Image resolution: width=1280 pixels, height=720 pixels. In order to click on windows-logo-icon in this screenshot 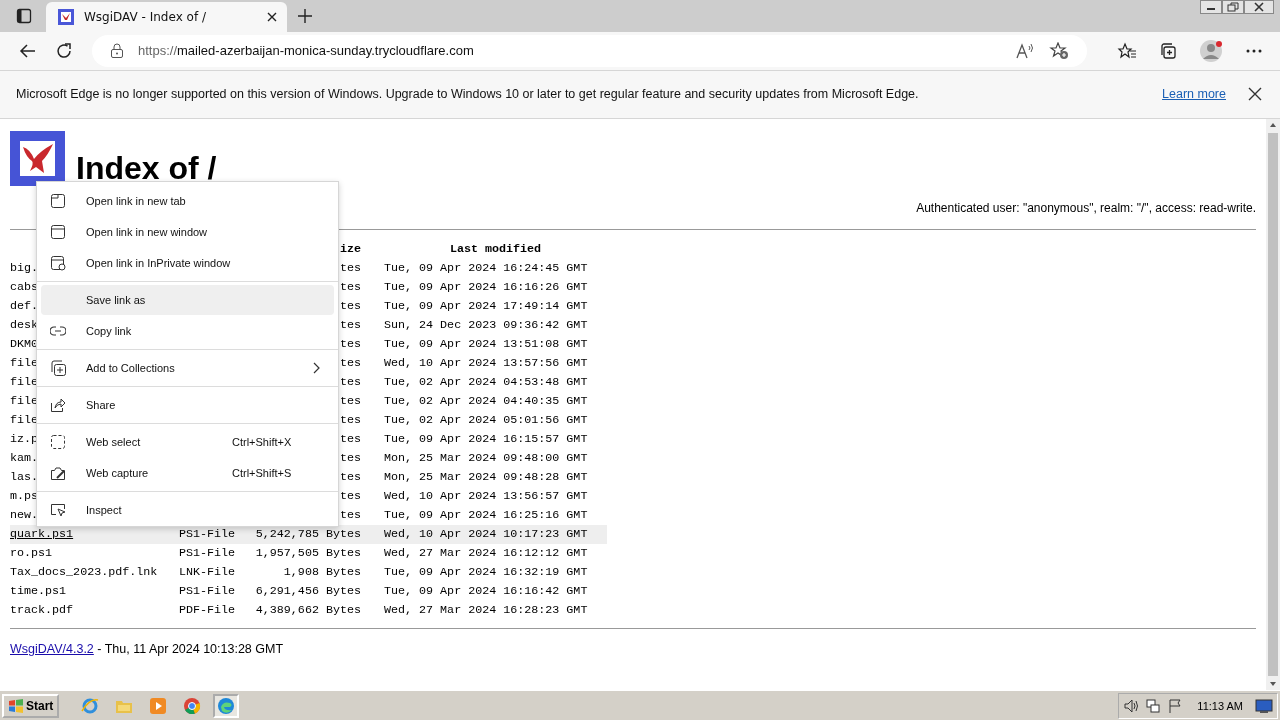, I will do `click(16, 705)`.